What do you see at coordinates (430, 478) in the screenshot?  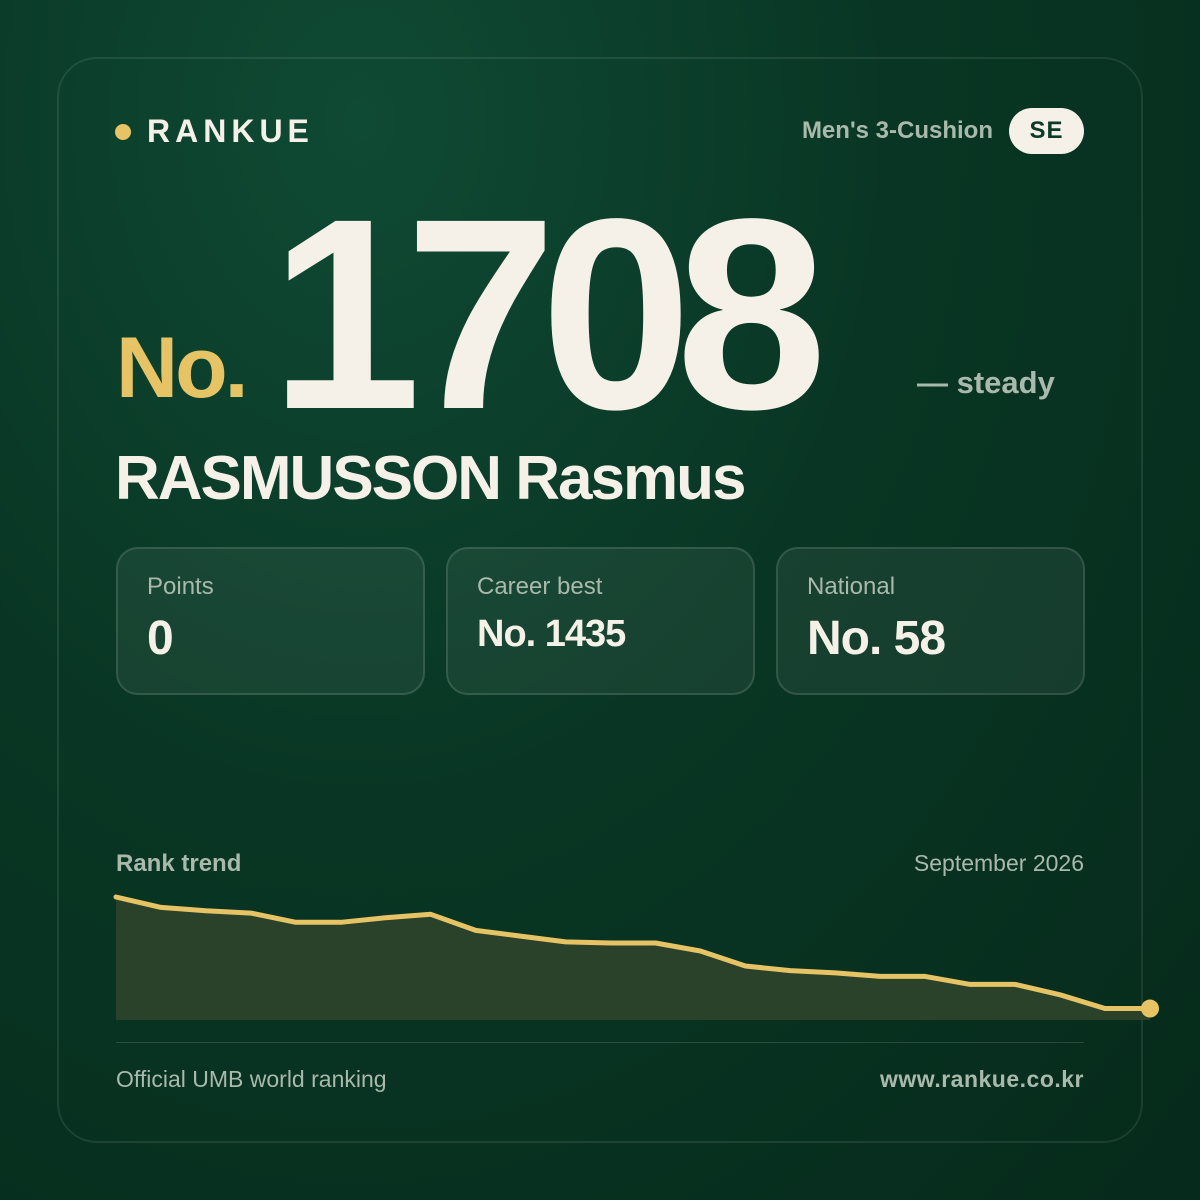 I see `player-name: RASMUSSON Rasmus` at bounding box center [430, 478].